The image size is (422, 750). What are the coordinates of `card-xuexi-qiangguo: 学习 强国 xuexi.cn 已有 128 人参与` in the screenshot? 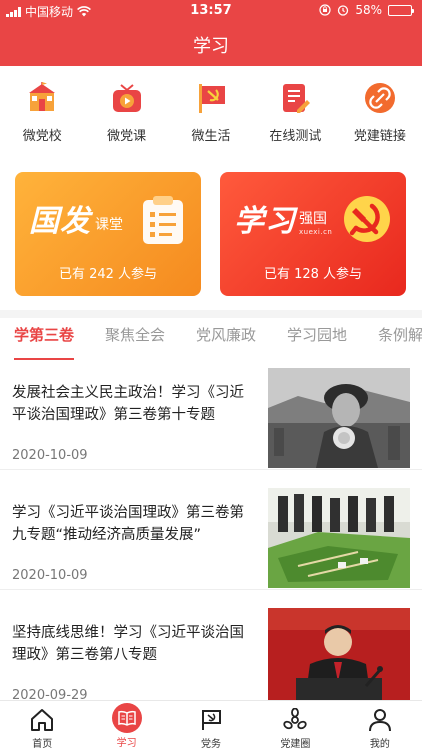 It's located at (313, 234).